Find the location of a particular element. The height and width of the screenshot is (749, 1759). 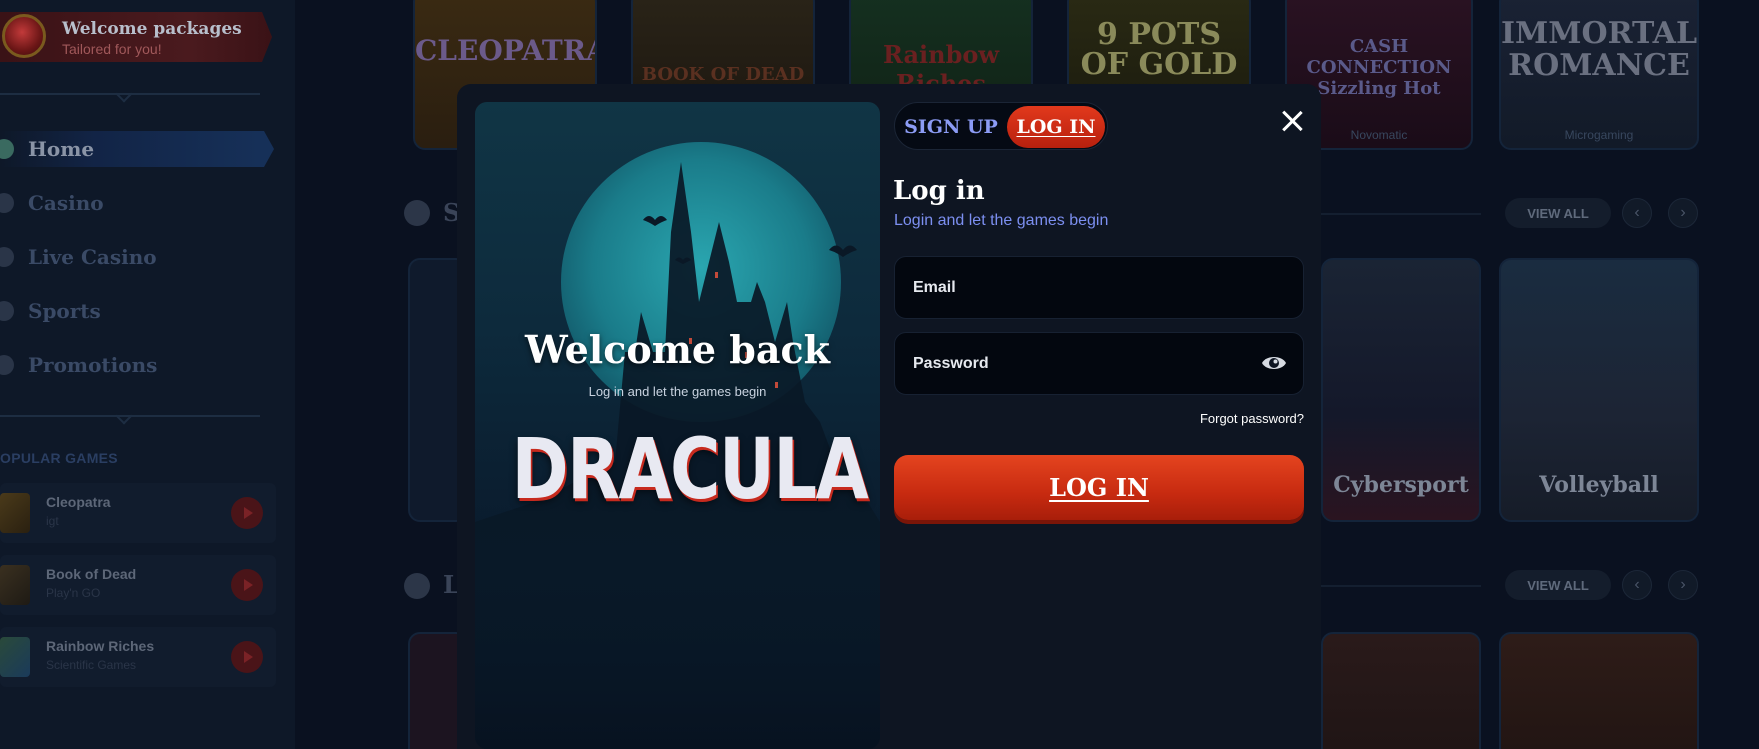

sidebar-item-label: Home is located at coordinates (61, 149).